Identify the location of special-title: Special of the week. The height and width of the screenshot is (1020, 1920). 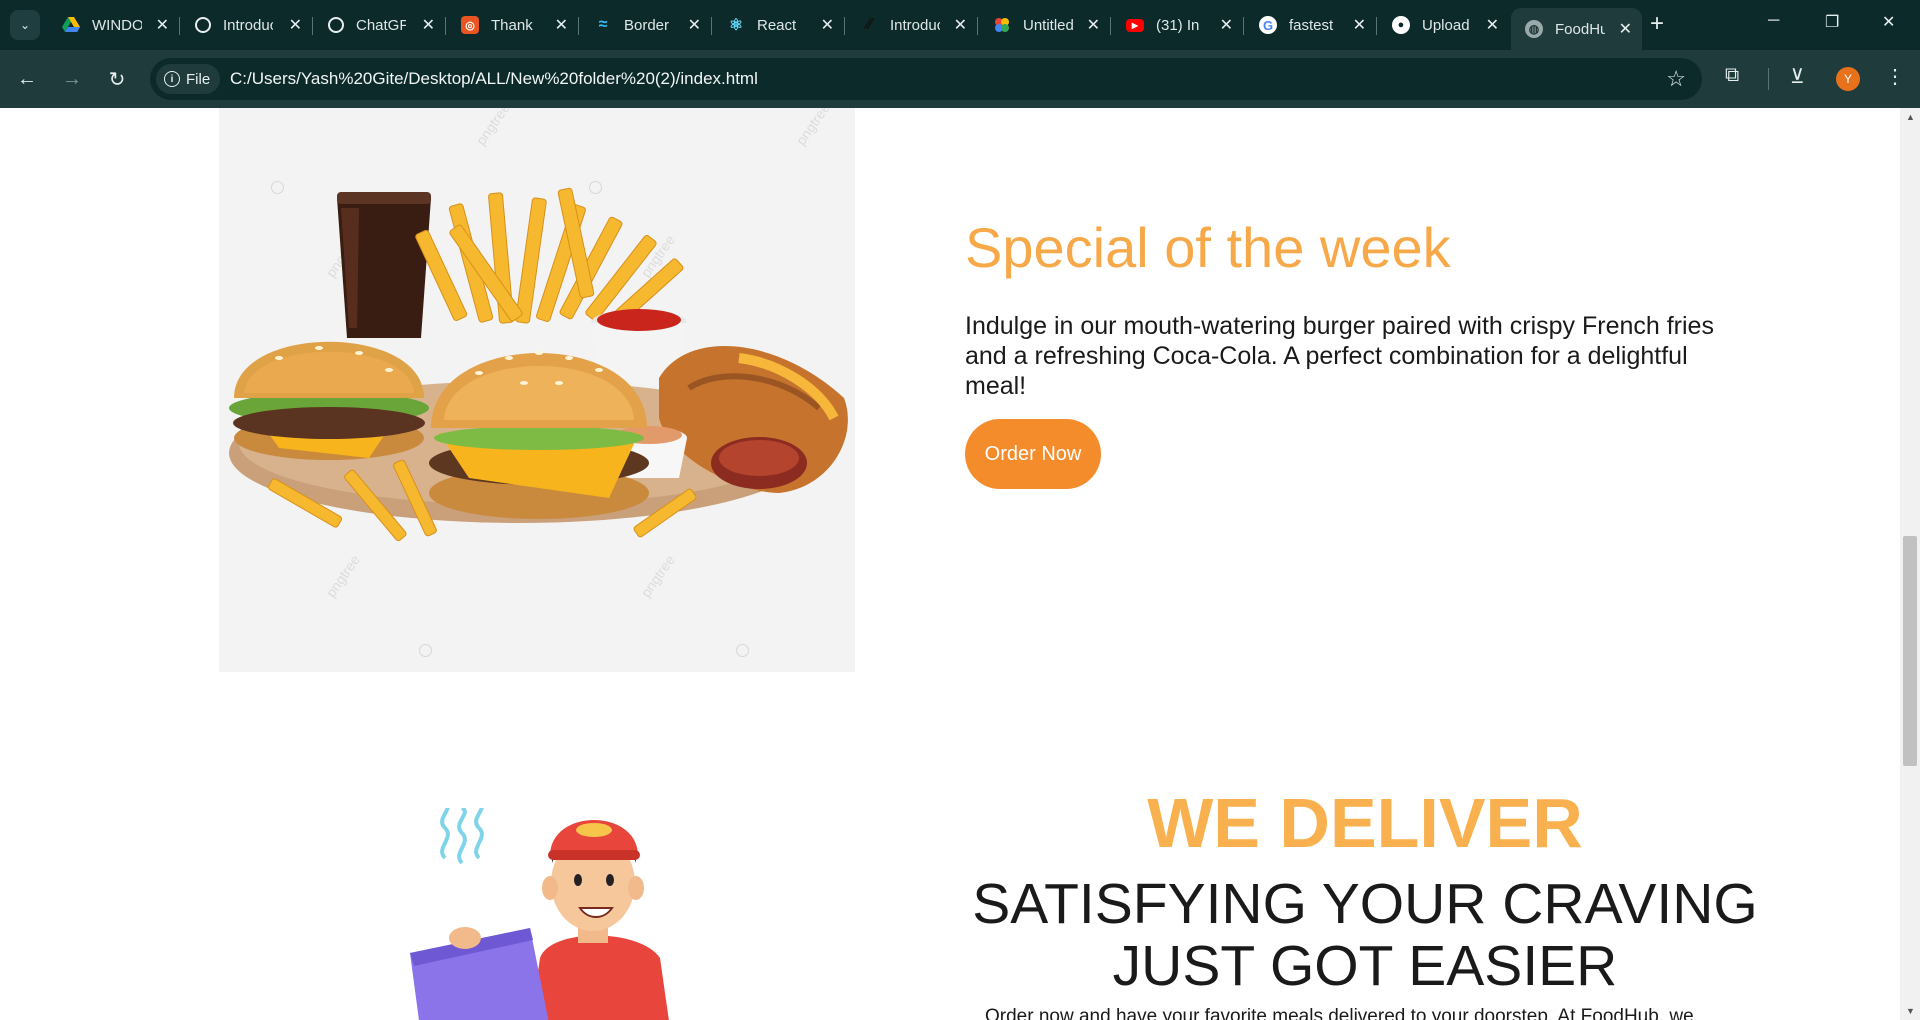
(1208, 247).